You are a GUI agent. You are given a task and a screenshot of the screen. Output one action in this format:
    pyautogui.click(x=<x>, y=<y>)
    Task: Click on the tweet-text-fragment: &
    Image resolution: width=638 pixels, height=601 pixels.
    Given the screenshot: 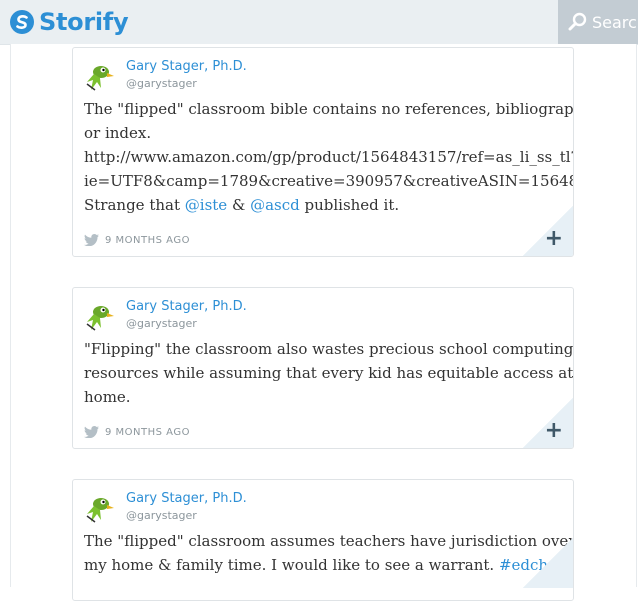 What is the action you would take?
    pyautogui.click(x=239, y=205)
    